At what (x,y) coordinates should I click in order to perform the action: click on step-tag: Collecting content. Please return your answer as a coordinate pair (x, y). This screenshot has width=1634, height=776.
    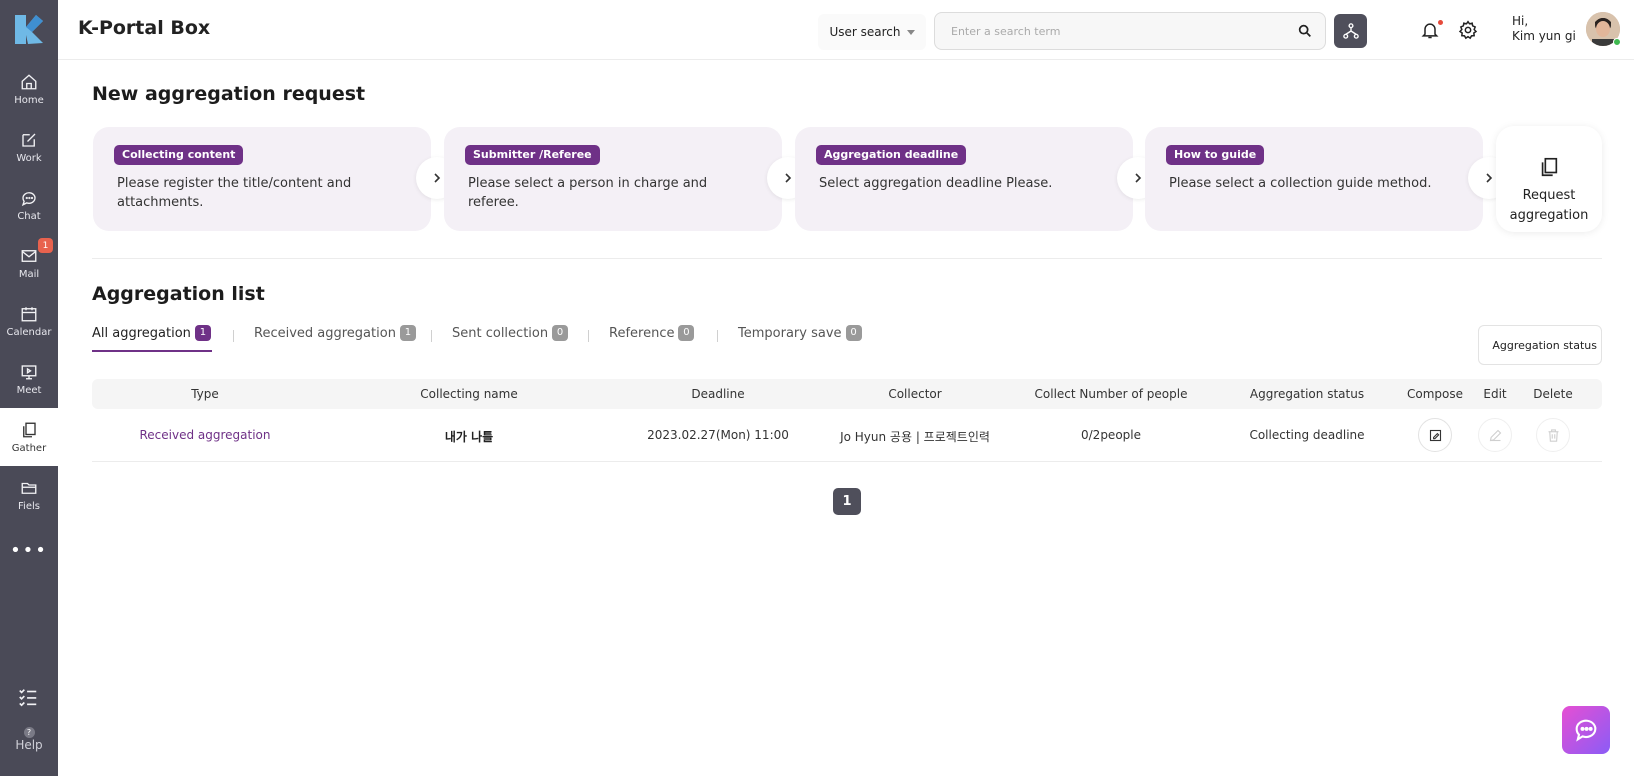
    Looking at the image, I should click on (179, 155).